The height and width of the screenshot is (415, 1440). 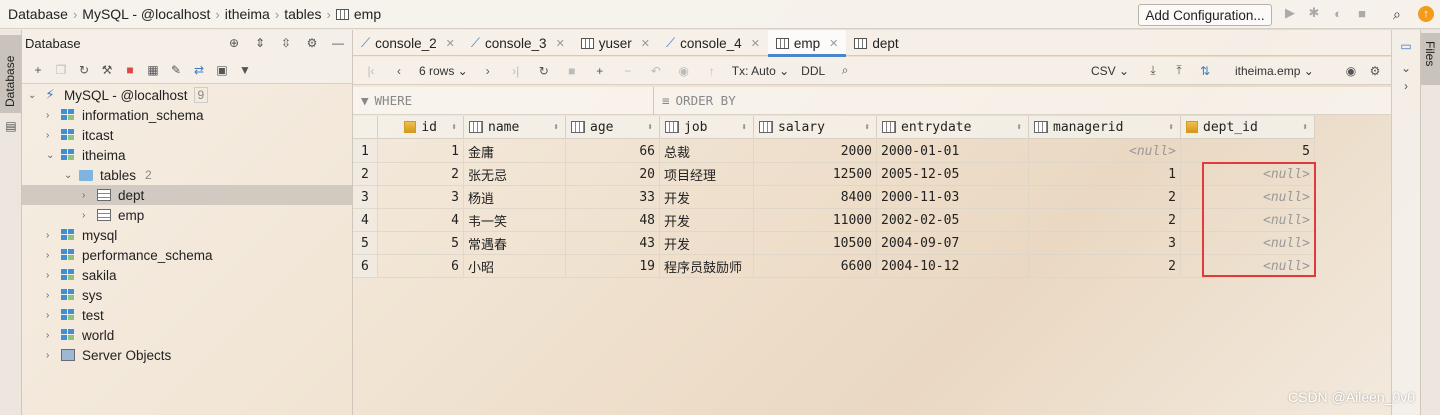 What do you see at coordinates (707, 174) in the screenshot?
I see `table-cell: 项目经理` at bounding box center [707, 174].